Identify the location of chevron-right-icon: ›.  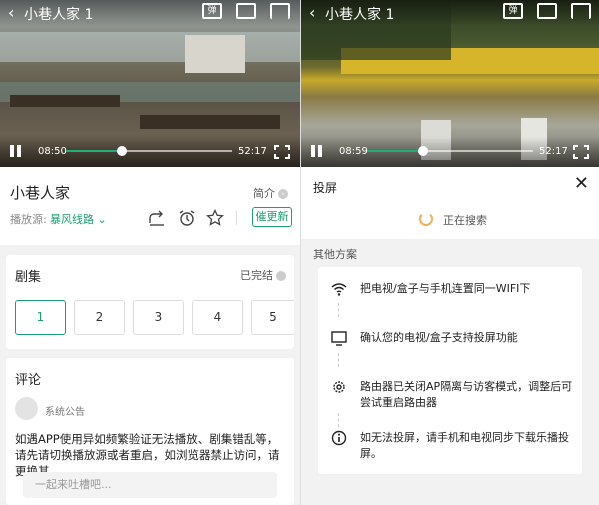
(283, 194).